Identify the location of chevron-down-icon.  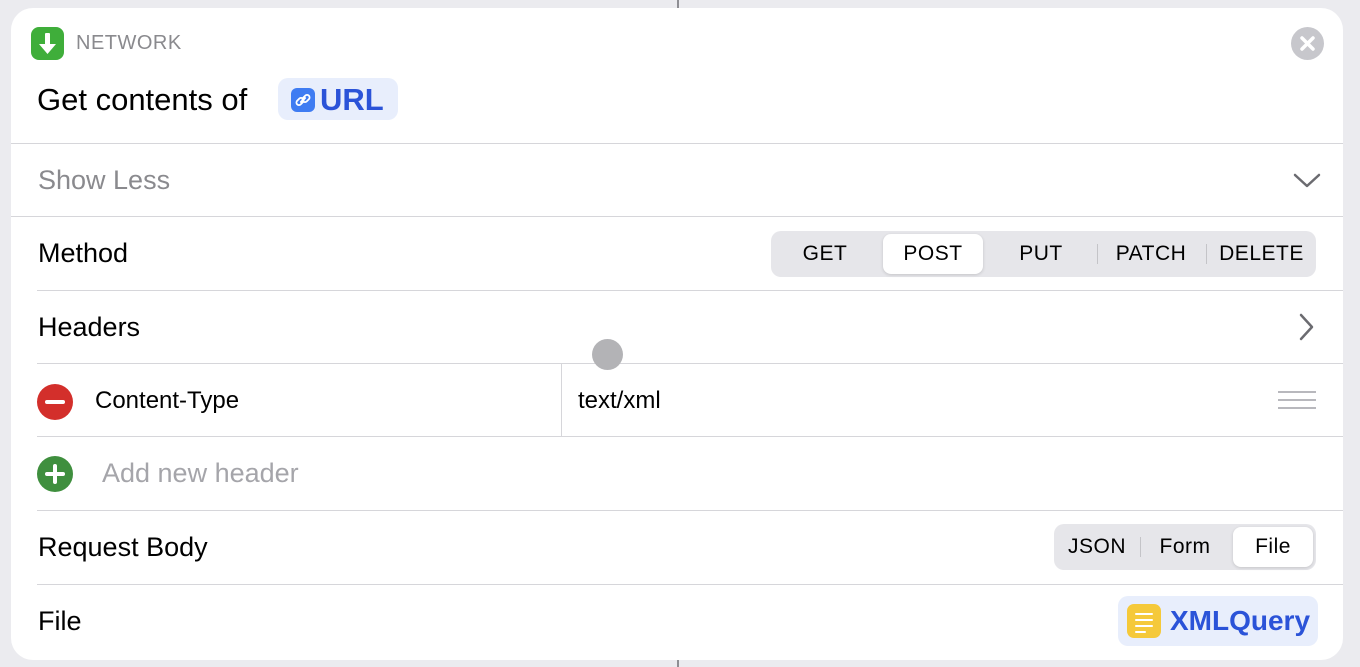
(1307, 180).